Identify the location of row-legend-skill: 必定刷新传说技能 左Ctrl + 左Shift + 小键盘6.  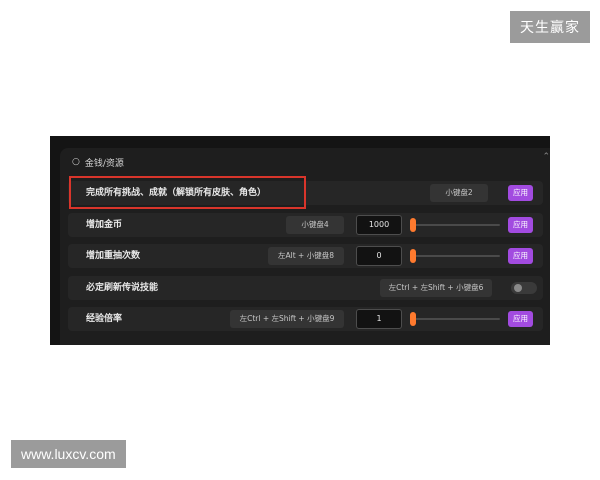
(305, 288).